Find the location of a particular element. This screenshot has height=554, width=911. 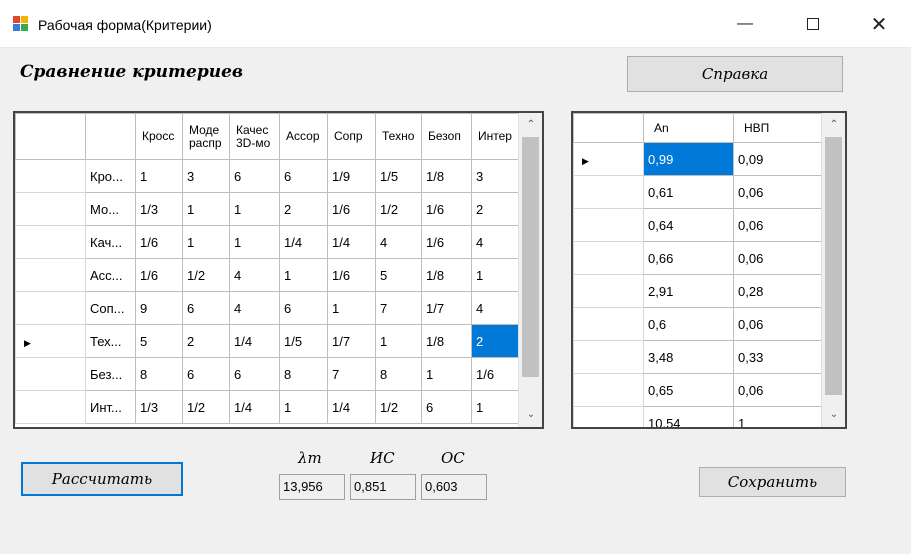

weights-scrollbar: ⌃ ⌄ is located at coordinates (833, 270).